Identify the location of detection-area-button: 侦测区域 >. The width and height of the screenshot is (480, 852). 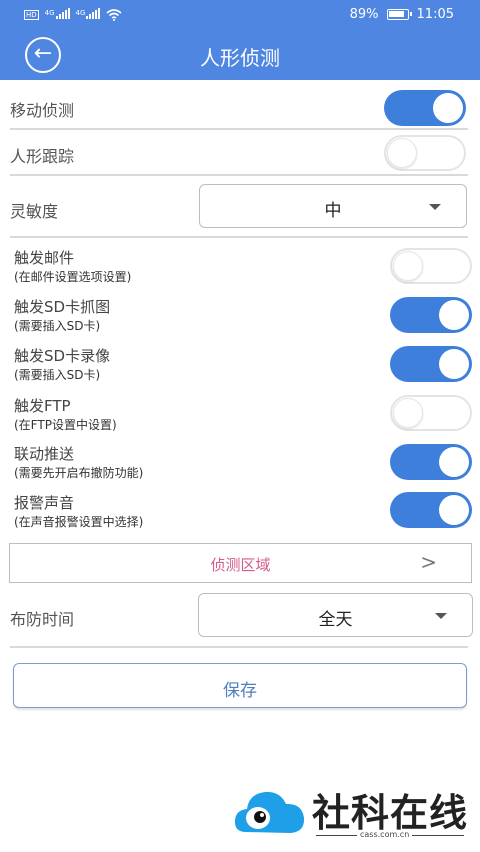
(240, 563).